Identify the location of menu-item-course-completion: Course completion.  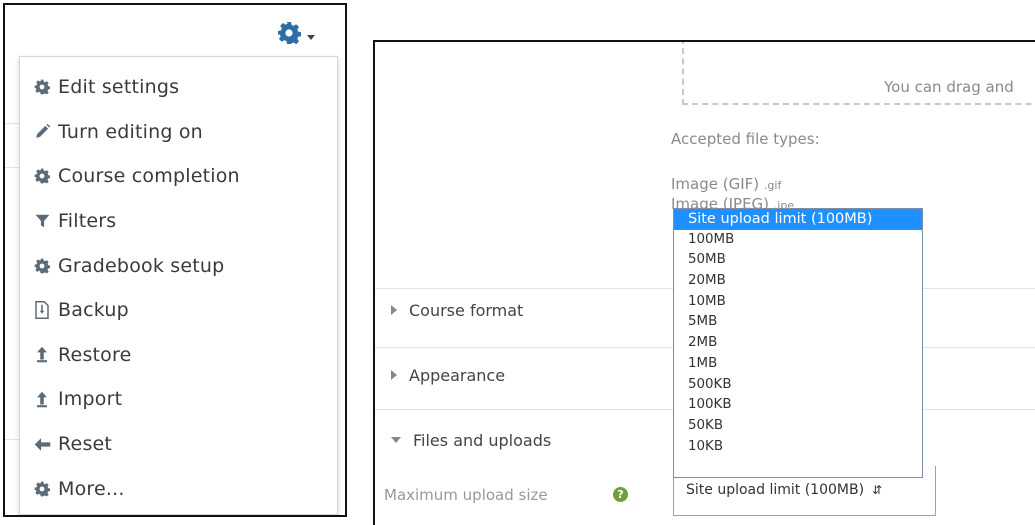
(178, 176).